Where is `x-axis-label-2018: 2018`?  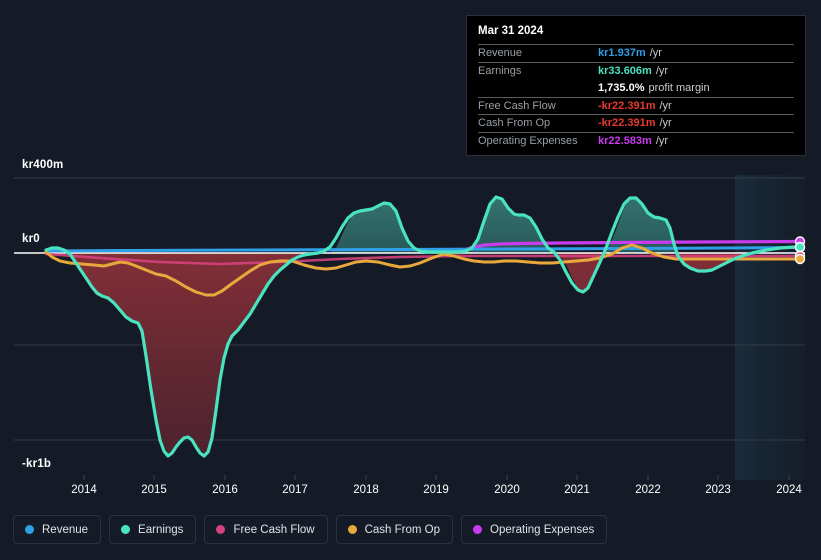
x-axis-label-2018: 2018 is located at coordinates (366, 490).